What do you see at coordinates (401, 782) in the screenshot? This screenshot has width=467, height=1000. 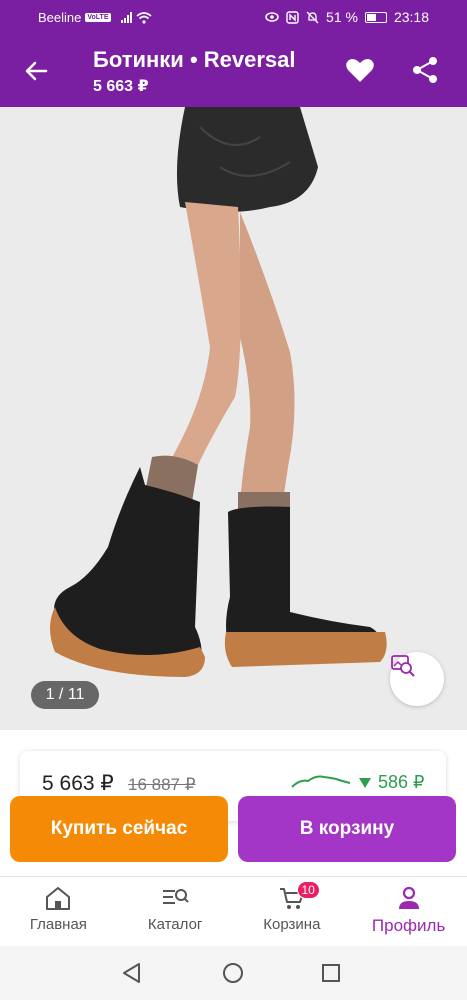 I see `price-diff-value: 586 ₽` at bounding box center [401, 782].